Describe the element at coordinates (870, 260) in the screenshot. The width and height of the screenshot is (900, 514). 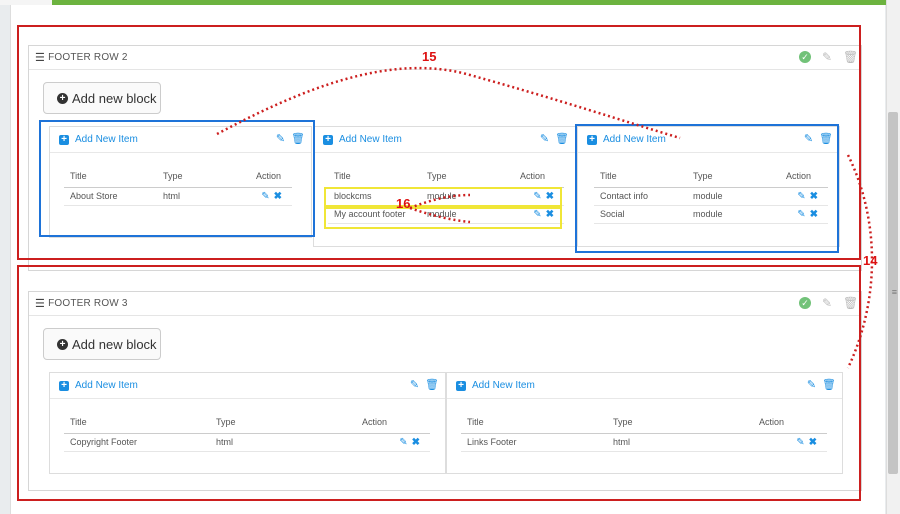
I see `annotation-number-14: 14` at that location.